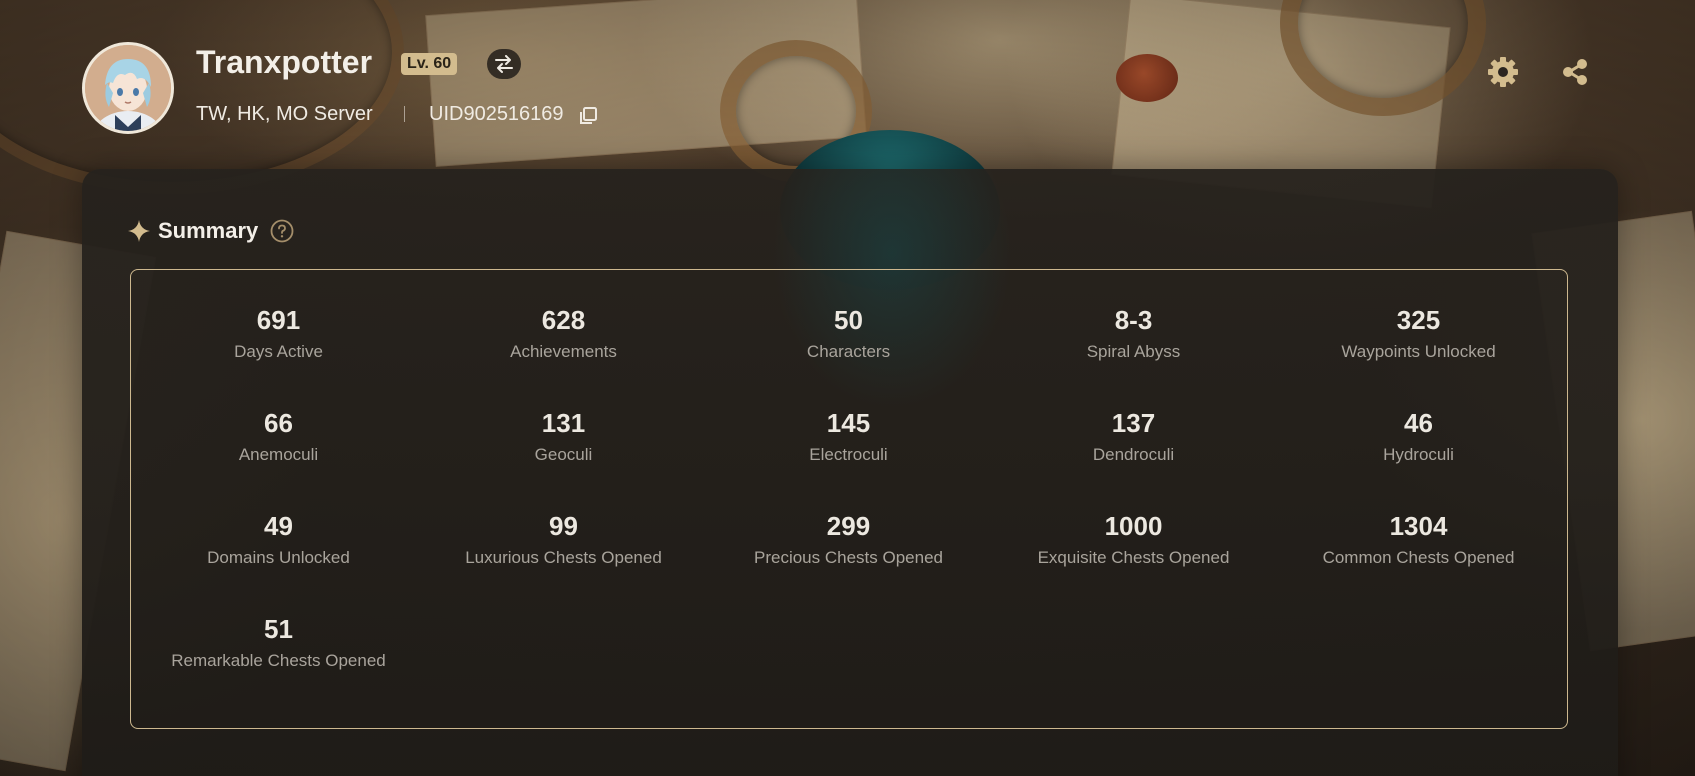 The height and width of the screenshot is (776, 1695). I want to click on stat-value: 51, so click(278, 629).